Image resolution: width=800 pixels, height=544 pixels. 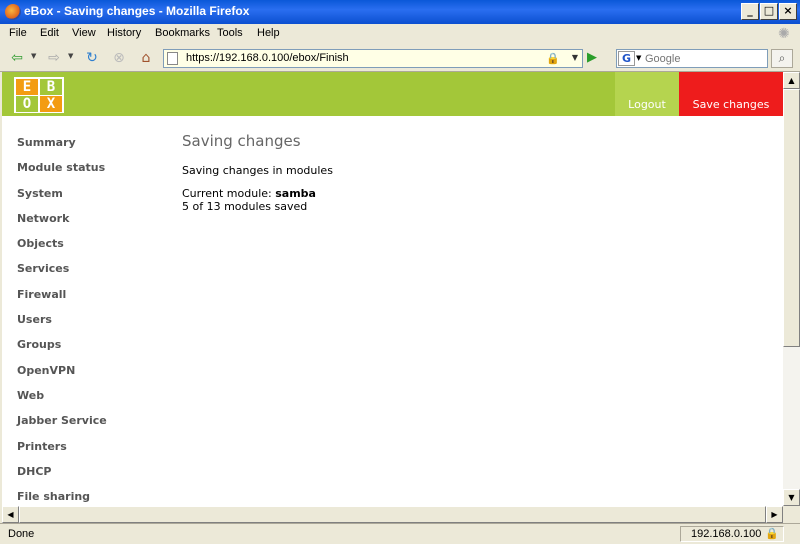 I want to click on close-button: ×, so click(x=788, y=11).